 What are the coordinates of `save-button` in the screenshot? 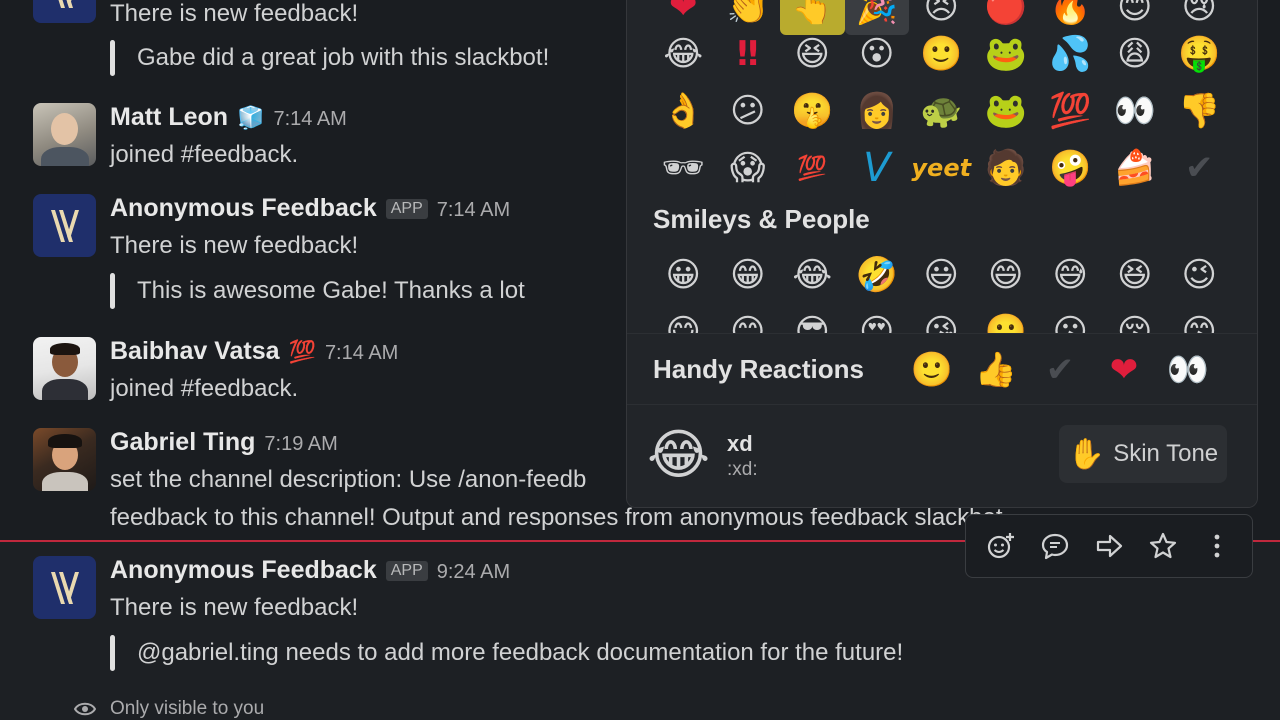 It's located at (1163, 546).